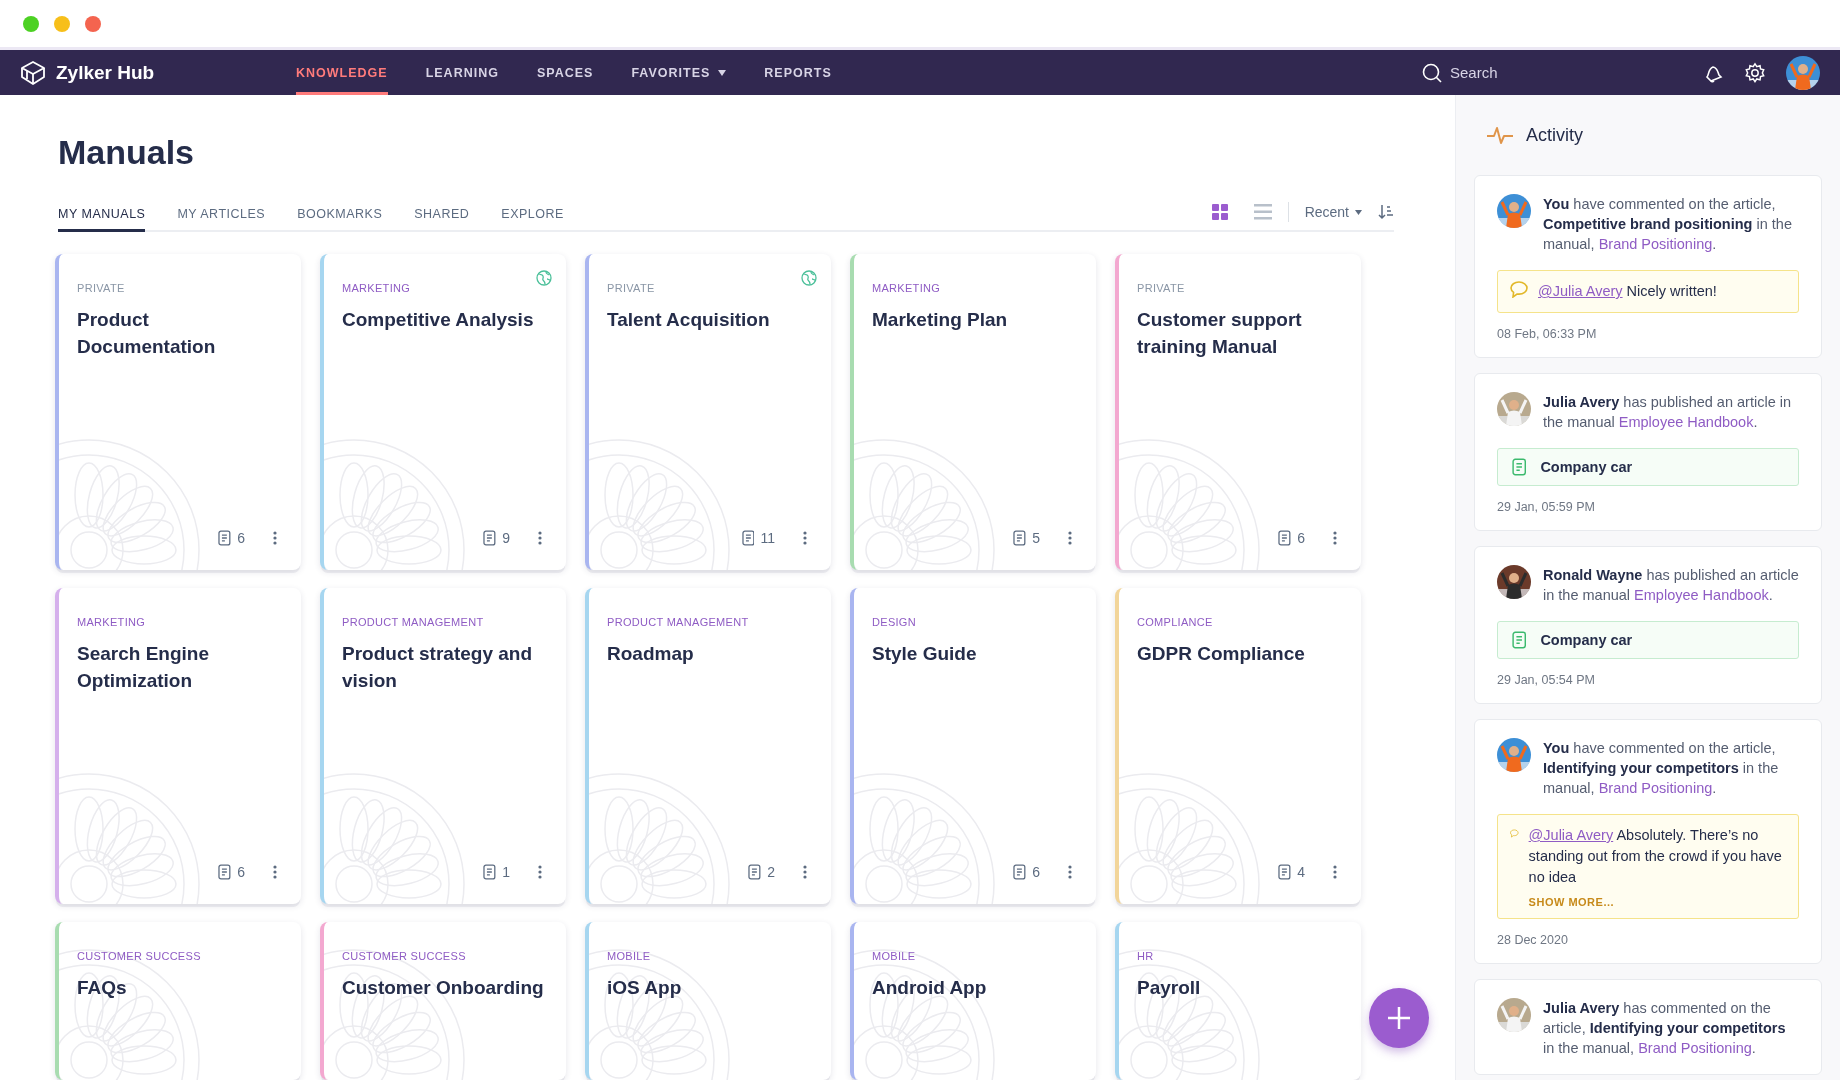 This screenshot has width=1840, height=1080. What do you see at coordinates (1695, 1048) in the screenshot?
I see `manual-link: Brand Positioning` at bounding box center [1695, 1048].